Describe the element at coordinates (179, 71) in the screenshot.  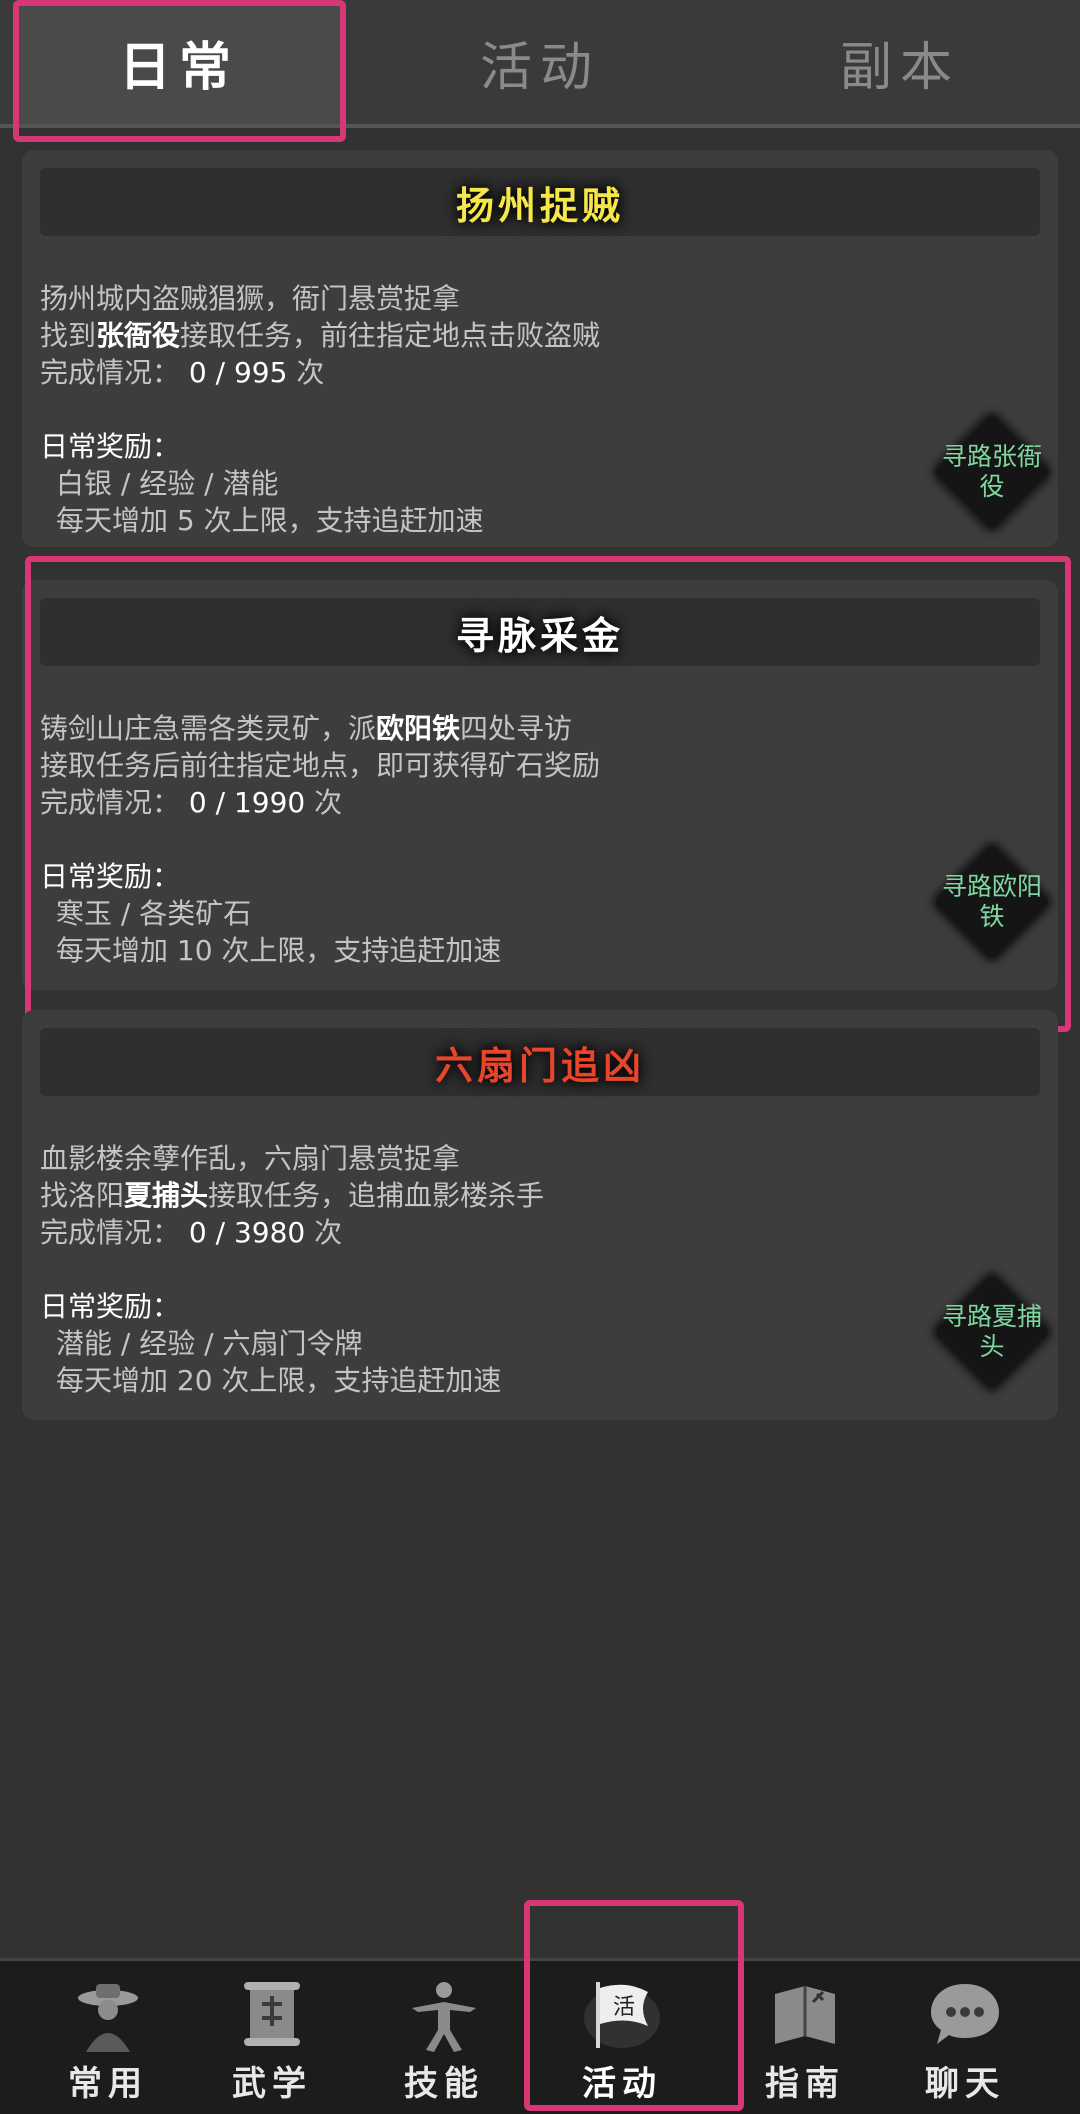
I see `highlight-tab-daily` at that location.